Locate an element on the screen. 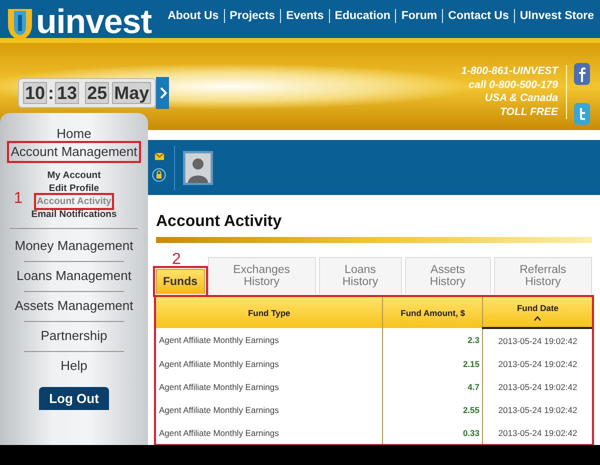 This screenshot has width=600, height=465. facebook-icon is located at coordinates (582, 74).